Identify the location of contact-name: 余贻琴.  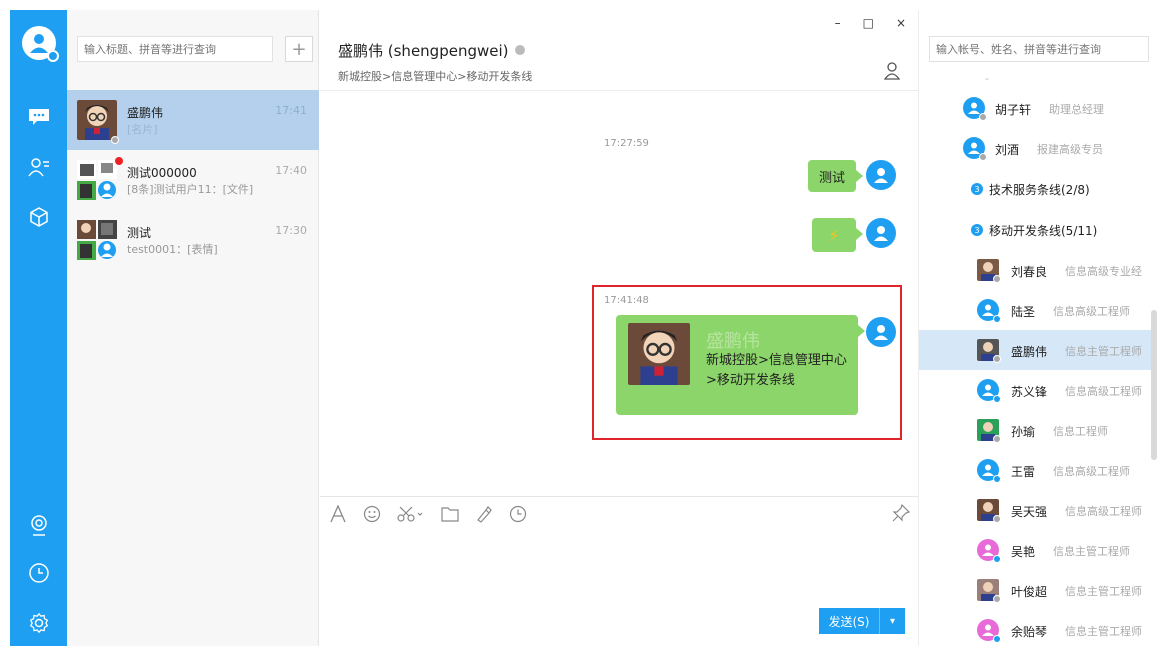
(1029, 632).